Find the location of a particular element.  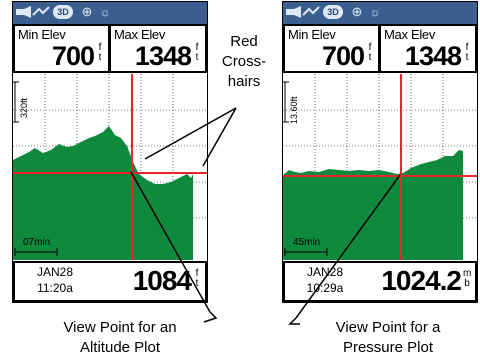

crosshairs-annotation: Red Cross- hairs is located at coordinates (244, 61).